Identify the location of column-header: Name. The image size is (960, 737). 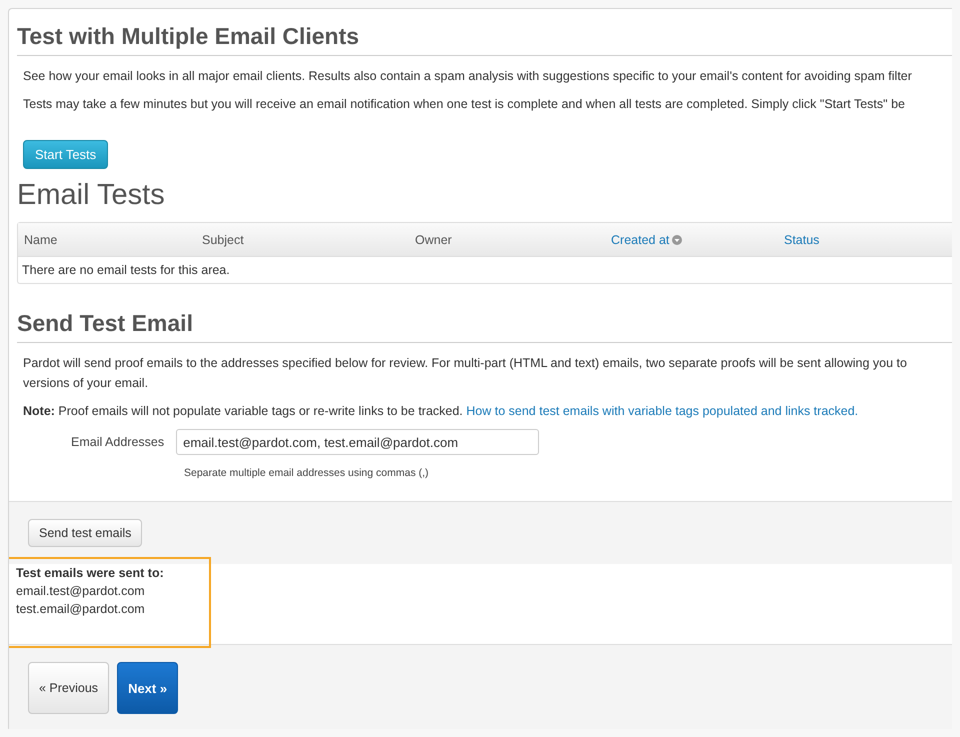
(41, 239).